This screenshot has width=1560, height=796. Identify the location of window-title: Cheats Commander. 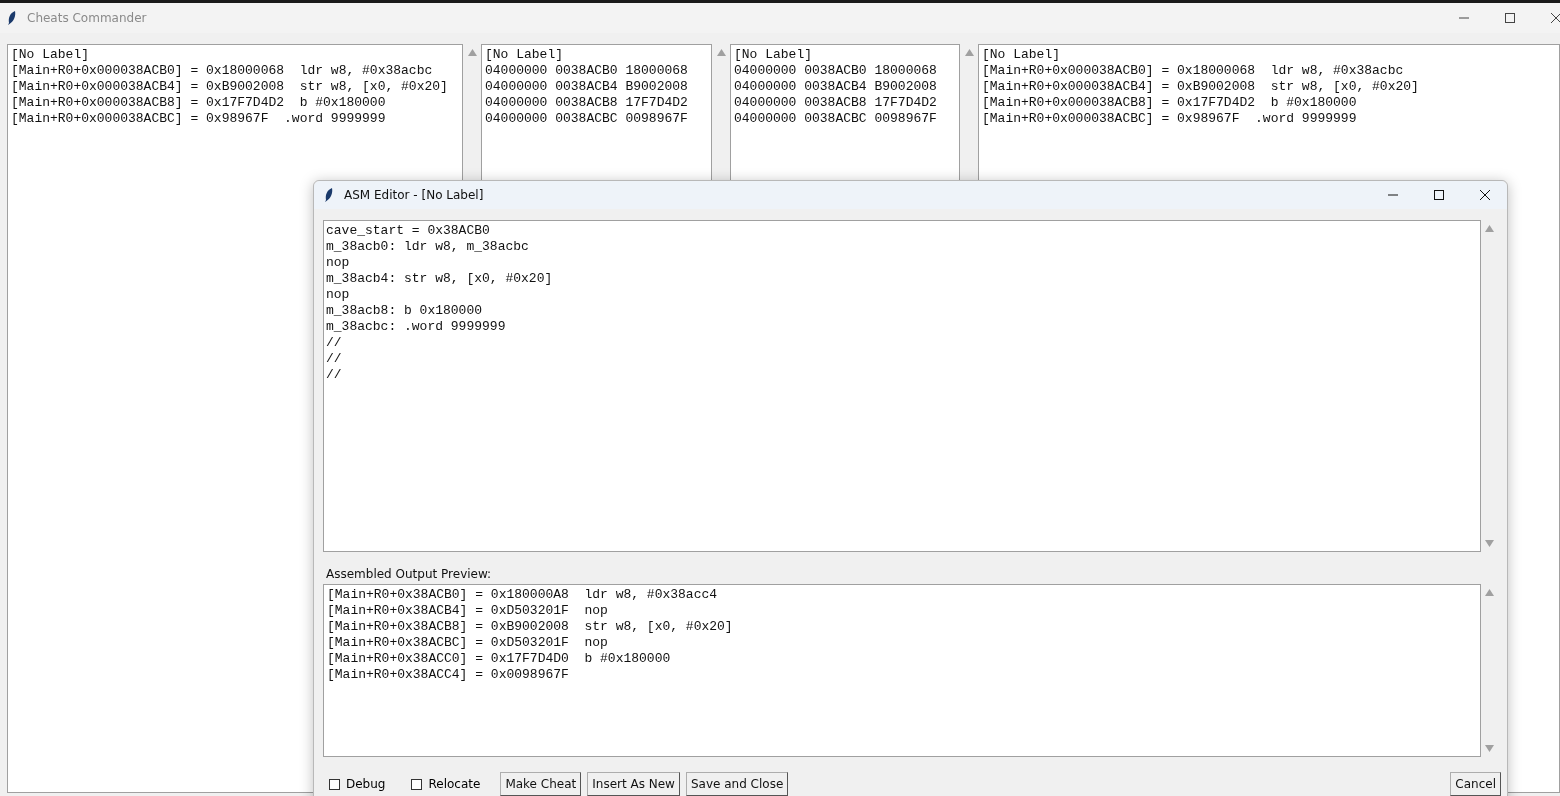
(87, 18).